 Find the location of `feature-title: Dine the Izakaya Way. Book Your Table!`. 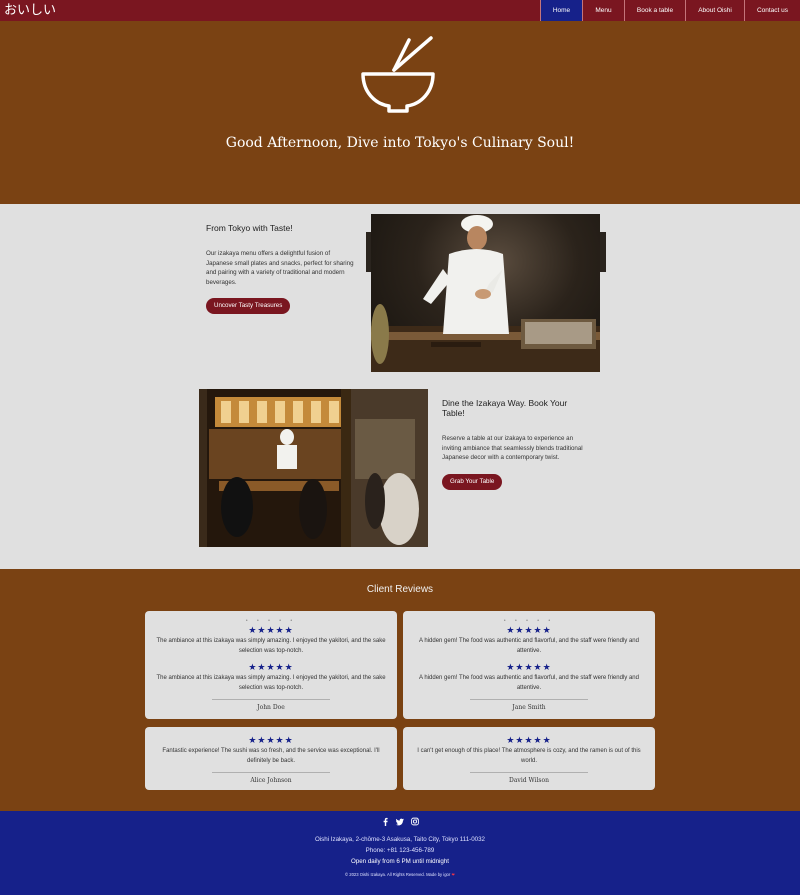

feature-title: Dine the Izakaya Way. Book Your Table! is located at coordinates (505, 408).